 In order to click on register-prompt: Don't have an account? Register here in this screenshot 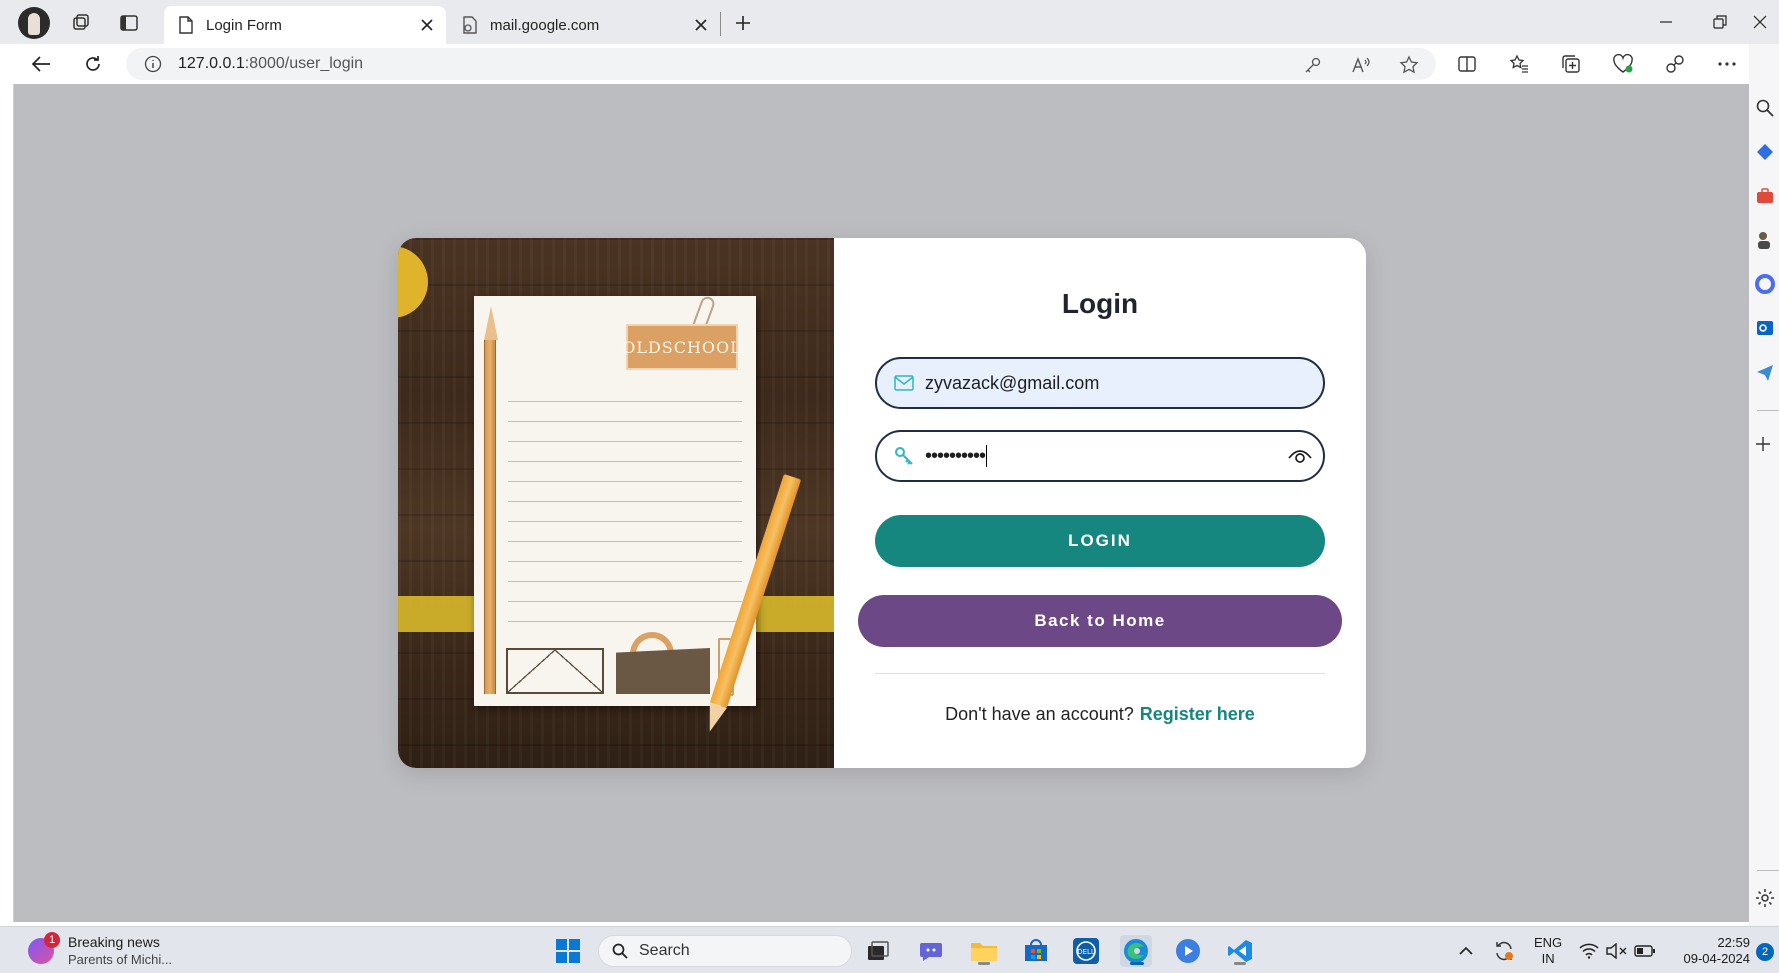, I will do `click(1100, 714)`.